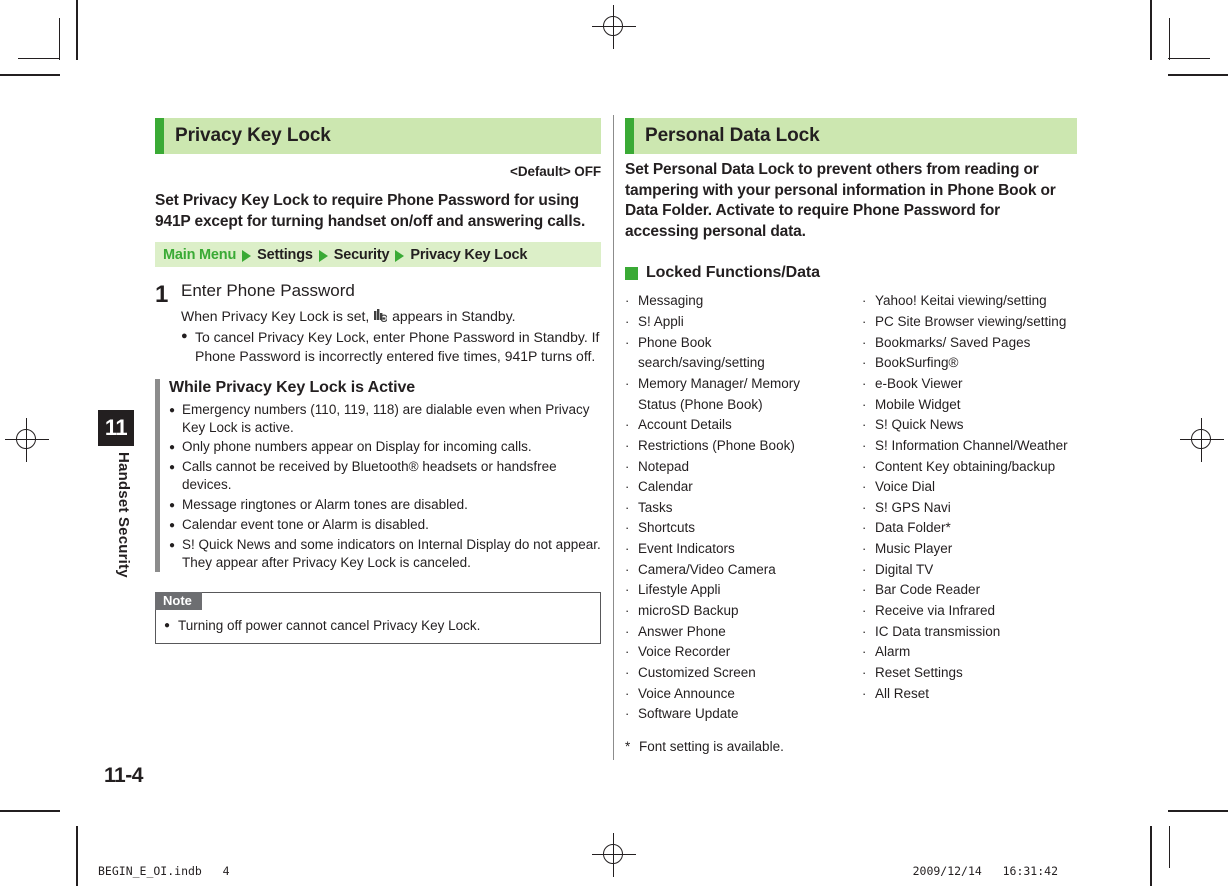  Describe the element at coordinates (378, 136) in the screenshot. I see `section-header-privacy-key-lock: Privacy Key Lock` at that location.